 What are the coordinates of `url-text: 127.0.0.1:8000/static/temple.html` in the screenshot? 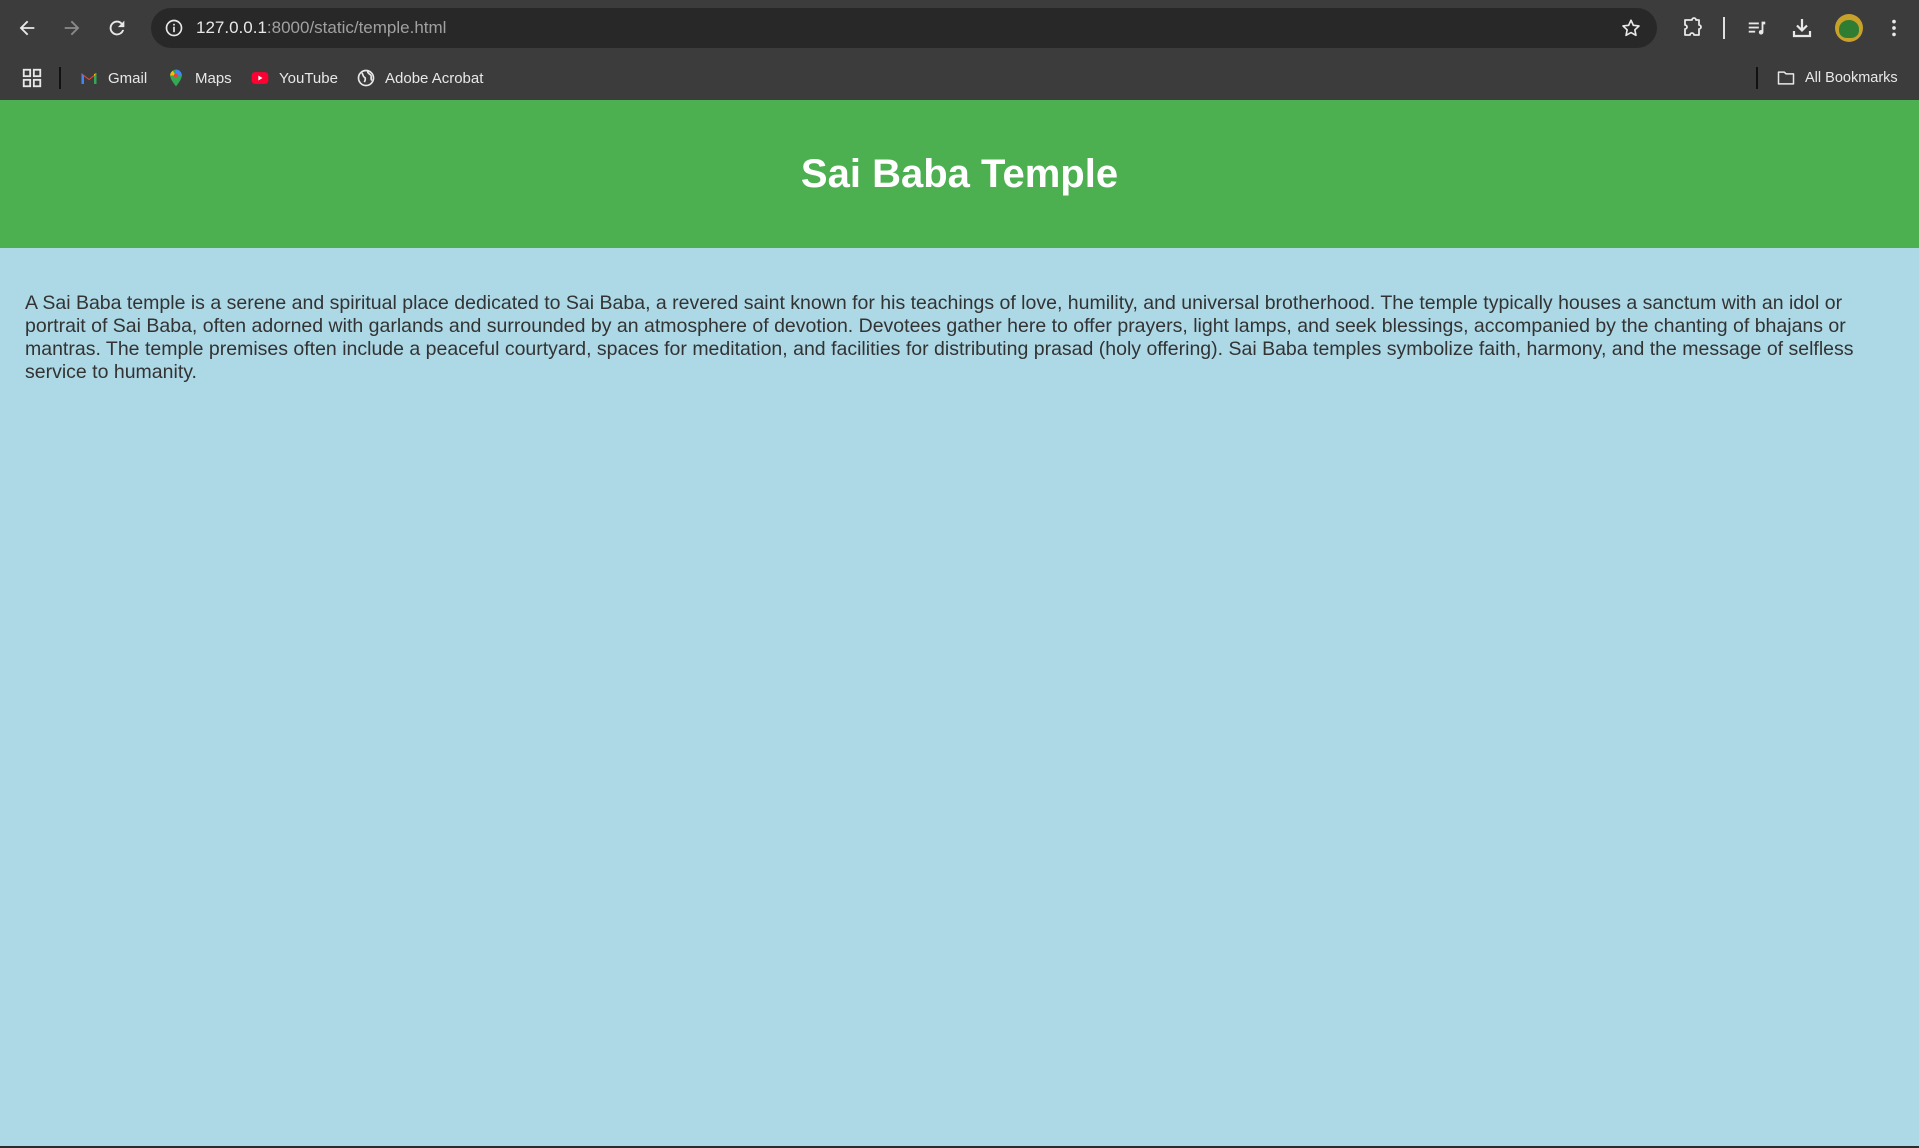 It's located at (321, 28).